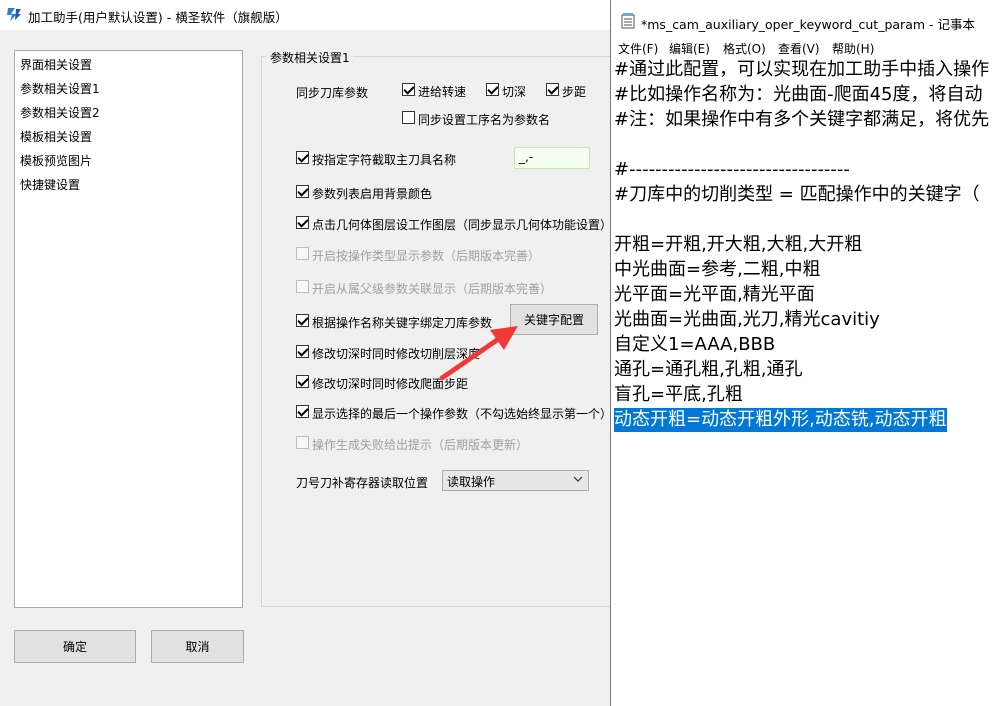 This screenshot has height=706, width=998. Describe the element at coordinates (408, 117) in the screenshot. I see `sync-name-checkbox` at that location.